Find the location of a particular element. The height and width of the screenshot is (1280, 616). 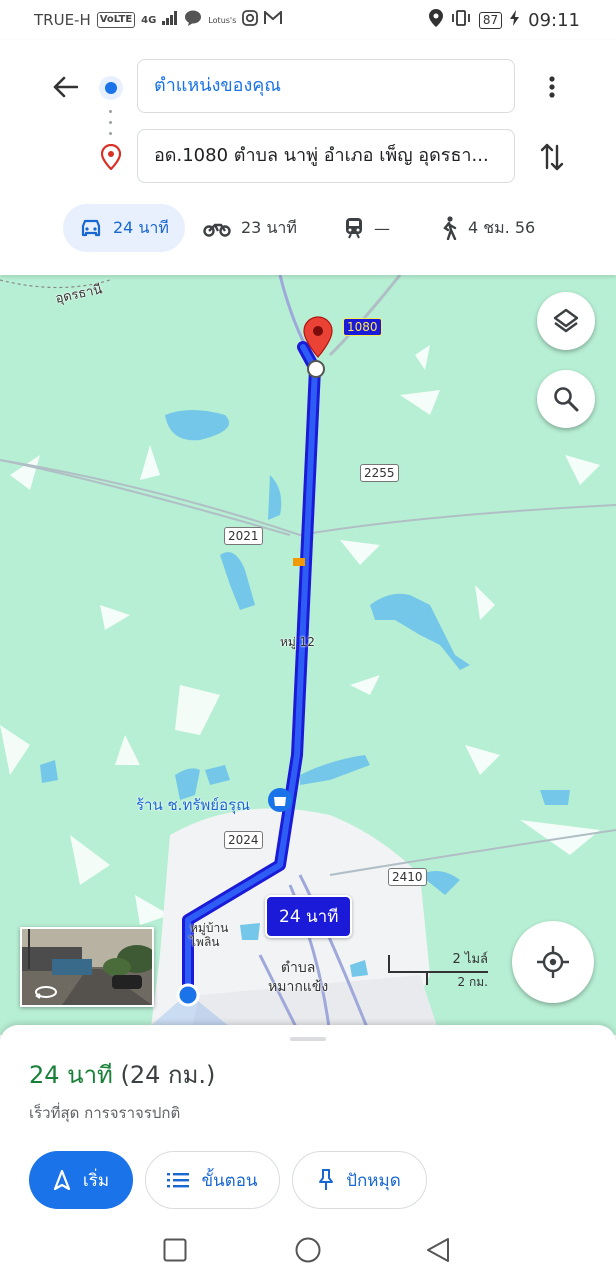

route-subtitle: เร็วที่สุด การจราจรปกติ is located at coordinates (105, 1113).